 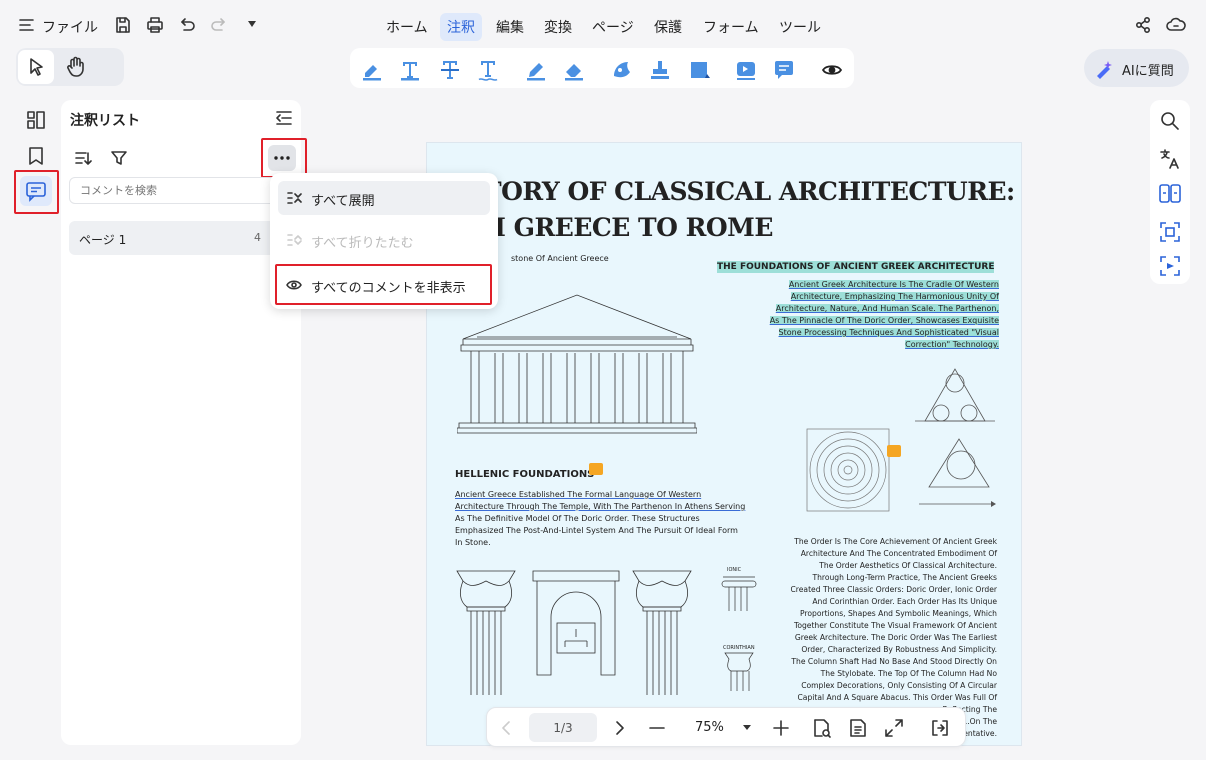 What do you see at coordinates (384, 198) in the screenshot?
I see `menu-item-expand-all: すべて展開` at bounding box center [384, 198].